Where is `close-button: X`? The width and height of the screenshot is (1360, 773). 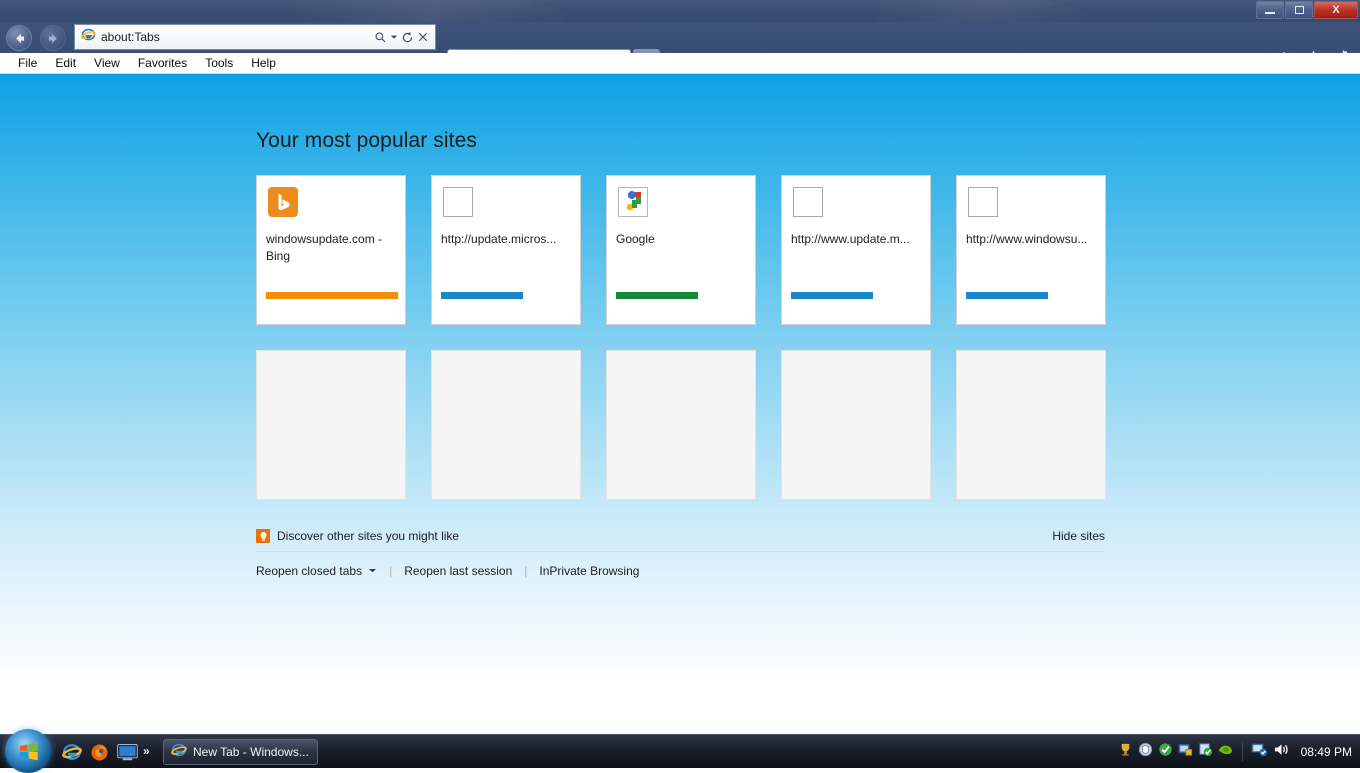 close-button: X is located at coordinates (1336, 10).